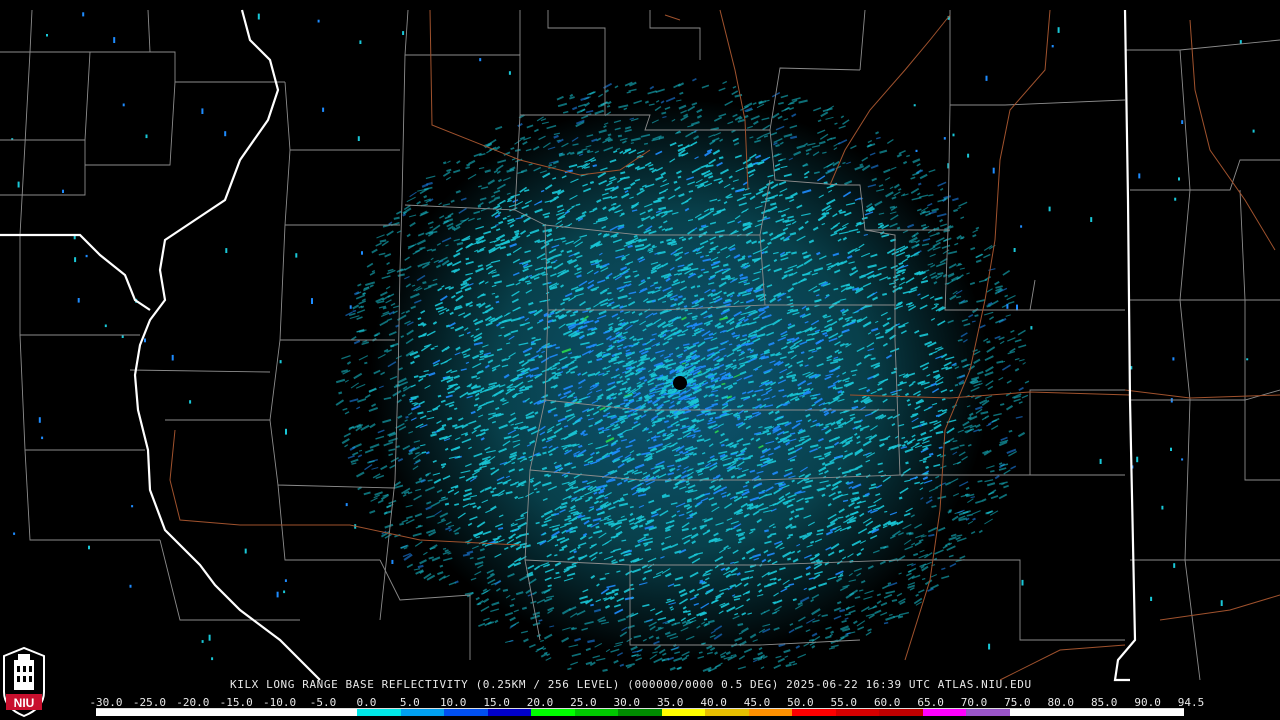 This screenshot has height=720, width=1280. I want to click on niu-tower-icon: NIU, so click(24, 682).